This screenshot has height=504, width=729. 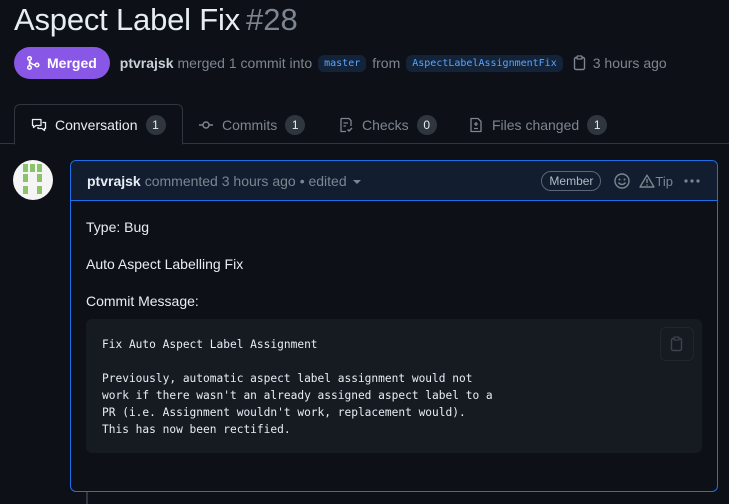 I want to click on smiley-icon, so click(x=622, y=181).